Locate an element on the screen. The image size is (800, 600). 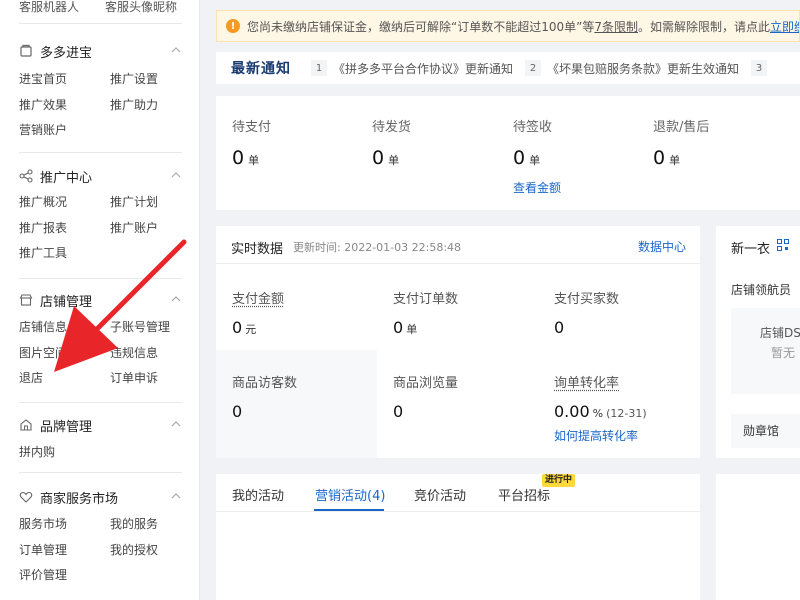
tab-bidding: 竞价活动 is located at coordinates (440, 494).